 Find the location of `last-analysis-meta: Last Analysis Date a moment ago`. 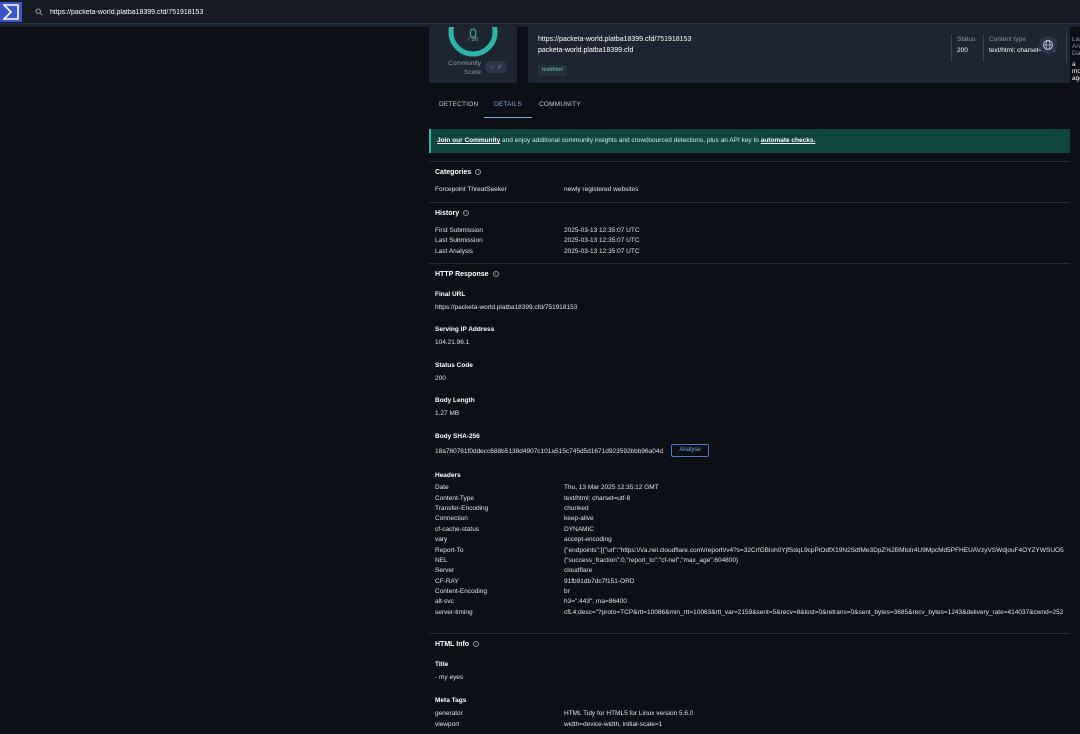

last-analysis-meta: Last Analysis Date a moment ago is located at coordinates (1076, 59).